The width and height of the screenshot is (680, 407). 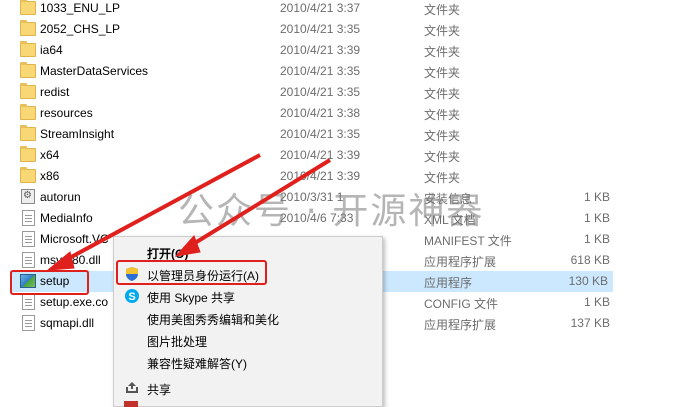 What do you see at coordinates (74, 302) in the screenshot?
I see `file-name: setup.exe.co` at bounding box center [74, 302].